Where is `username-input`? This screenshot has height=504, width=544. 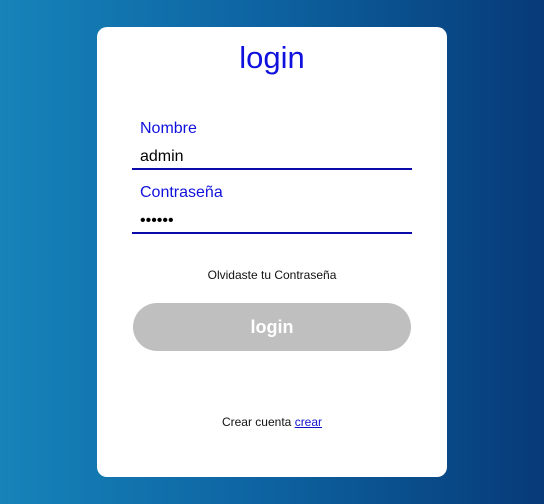
username-input is located at coordinates (272, 158).